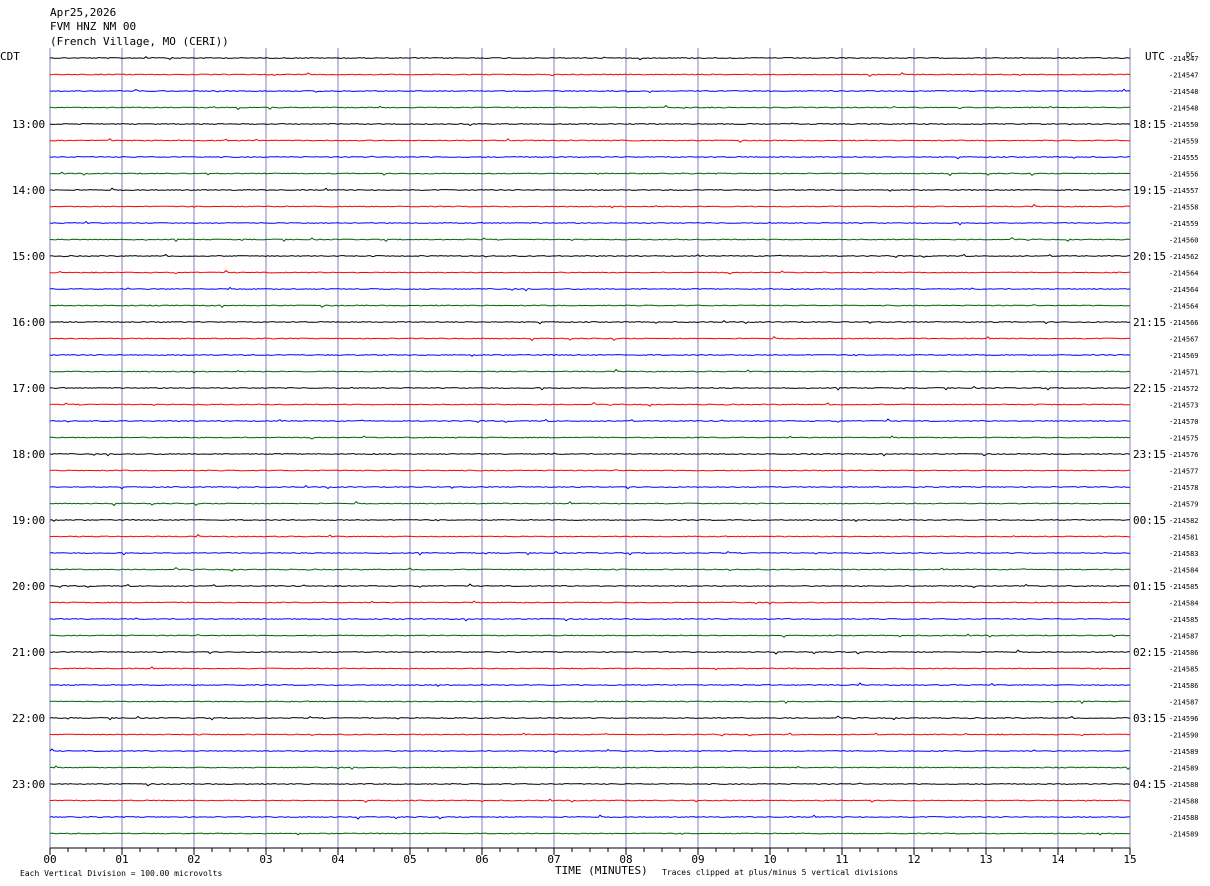 The image size is (1210, 886). Describe the element at coordinates (1149, 256) in the screenshot. I see `right-hour-label: 20:15` at that location.